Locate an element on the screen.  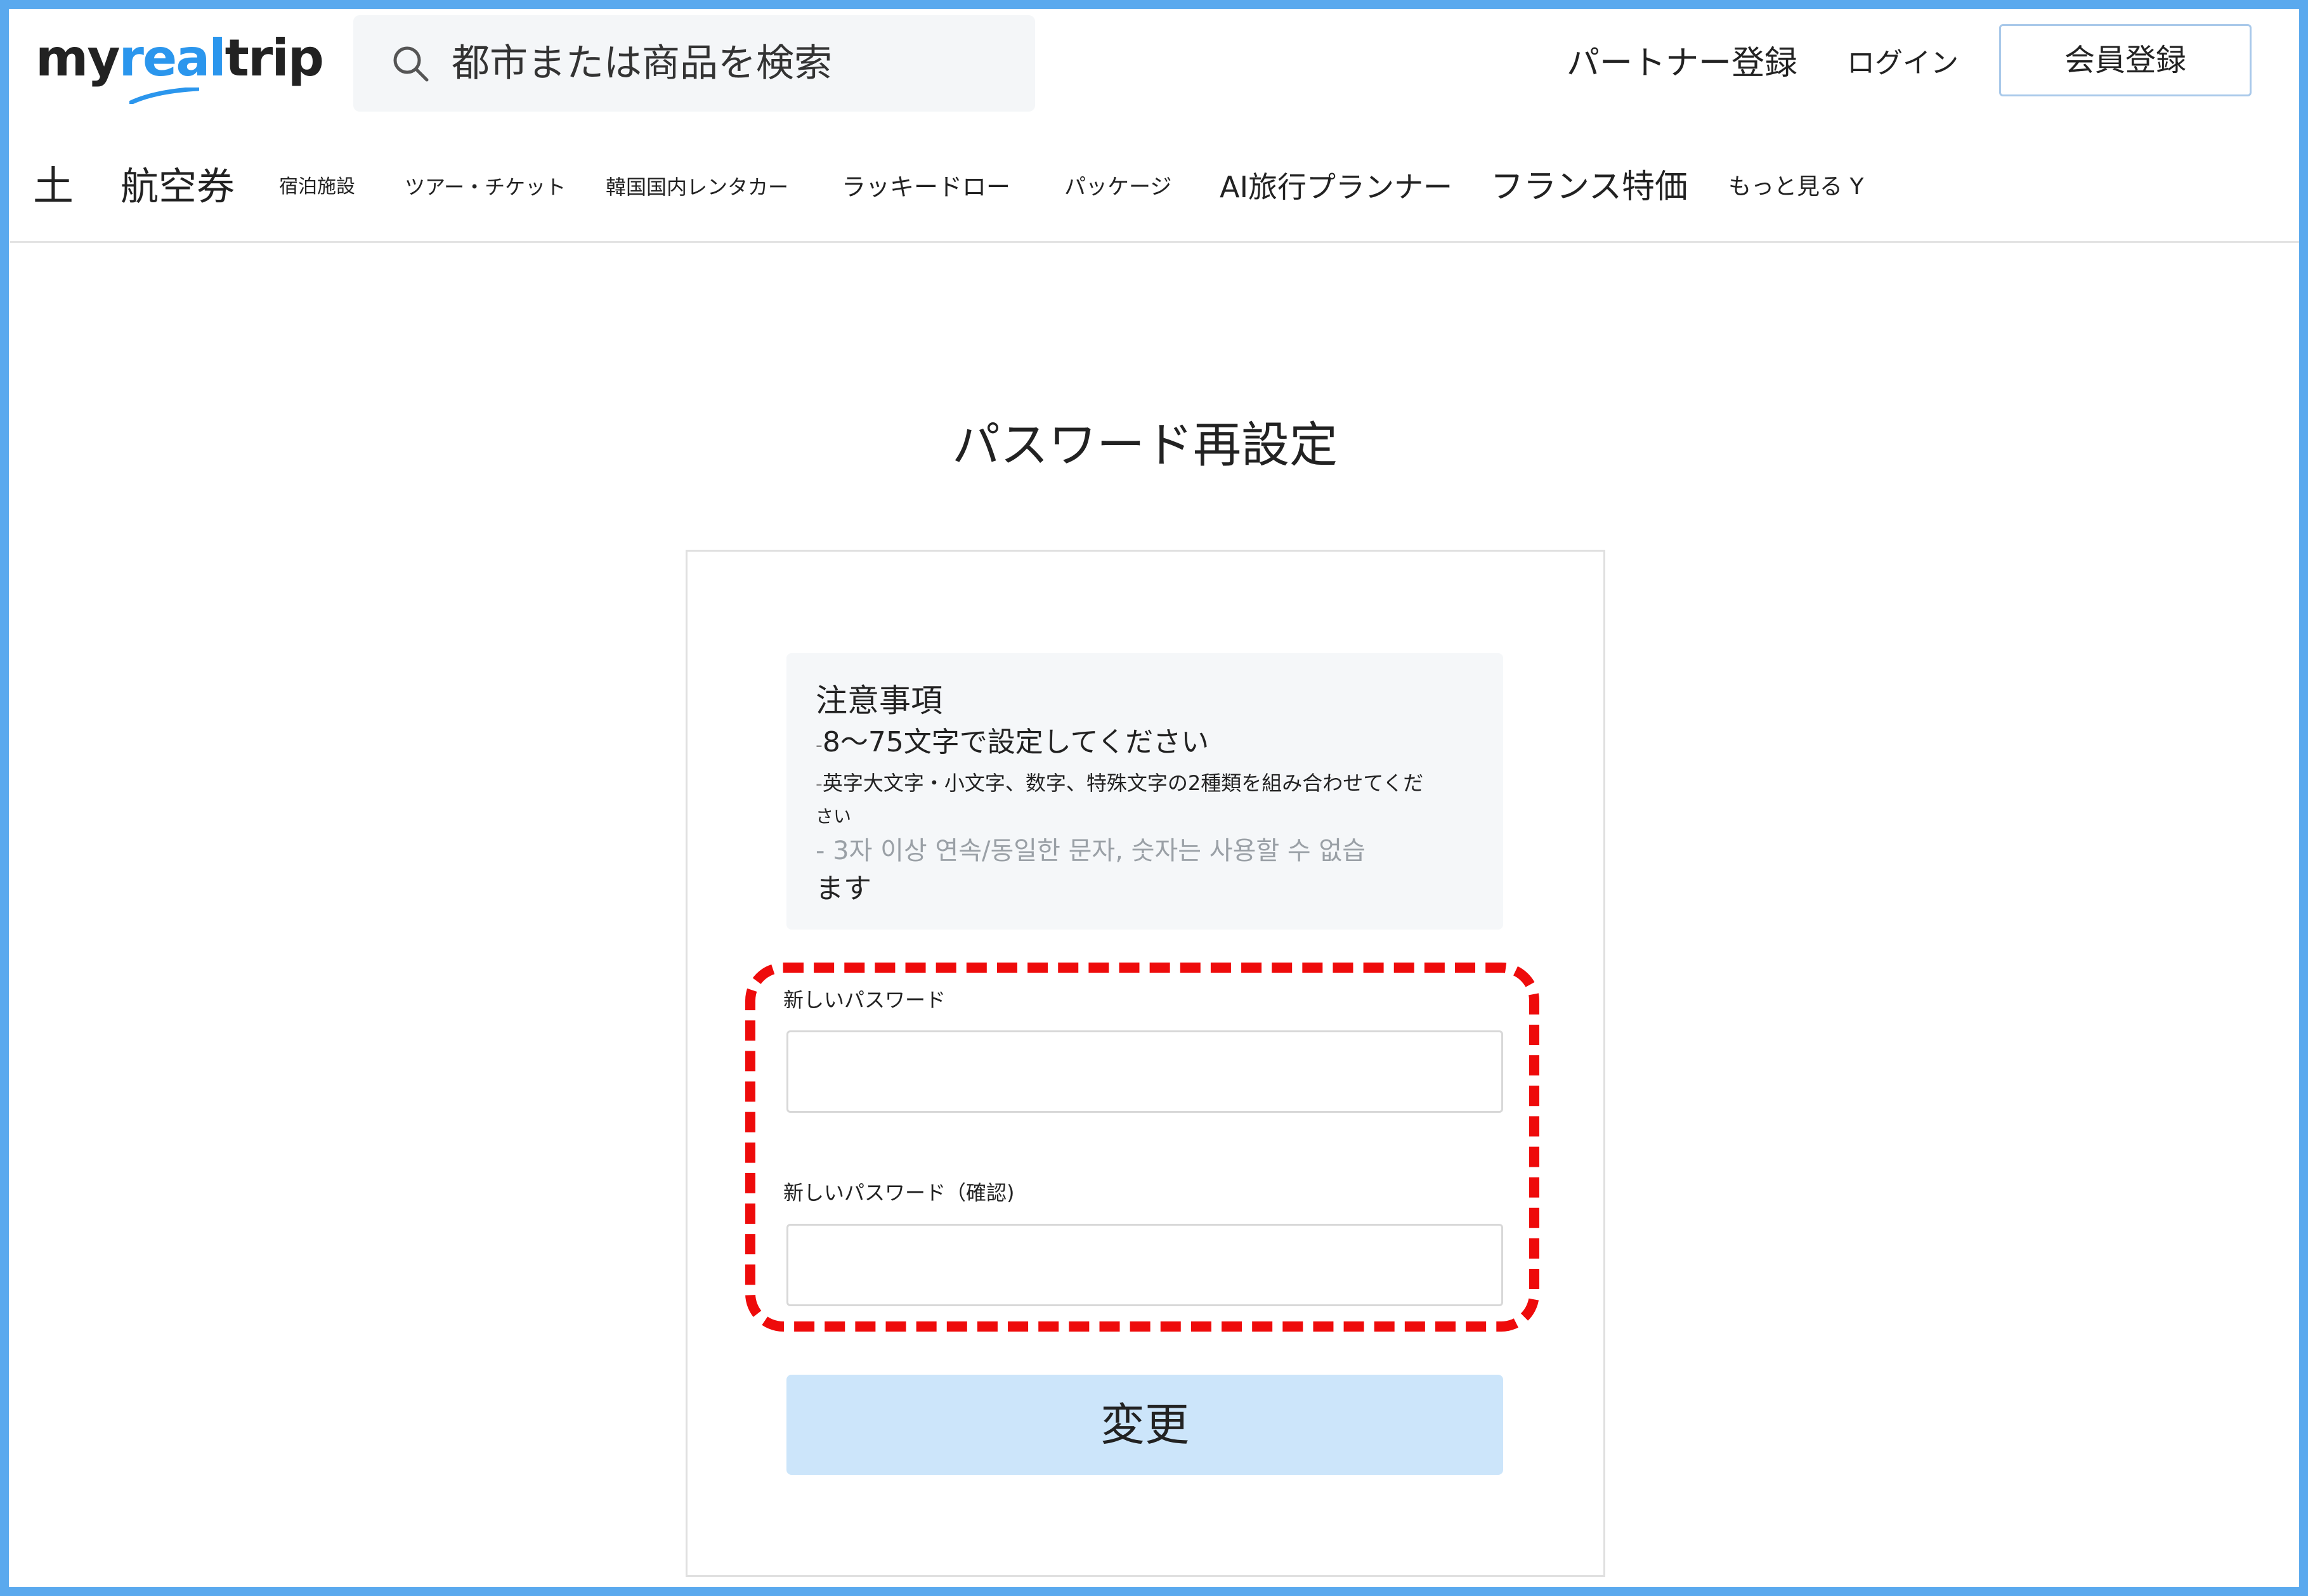
confirm-password-input is located at coordinates (1144, 1265).